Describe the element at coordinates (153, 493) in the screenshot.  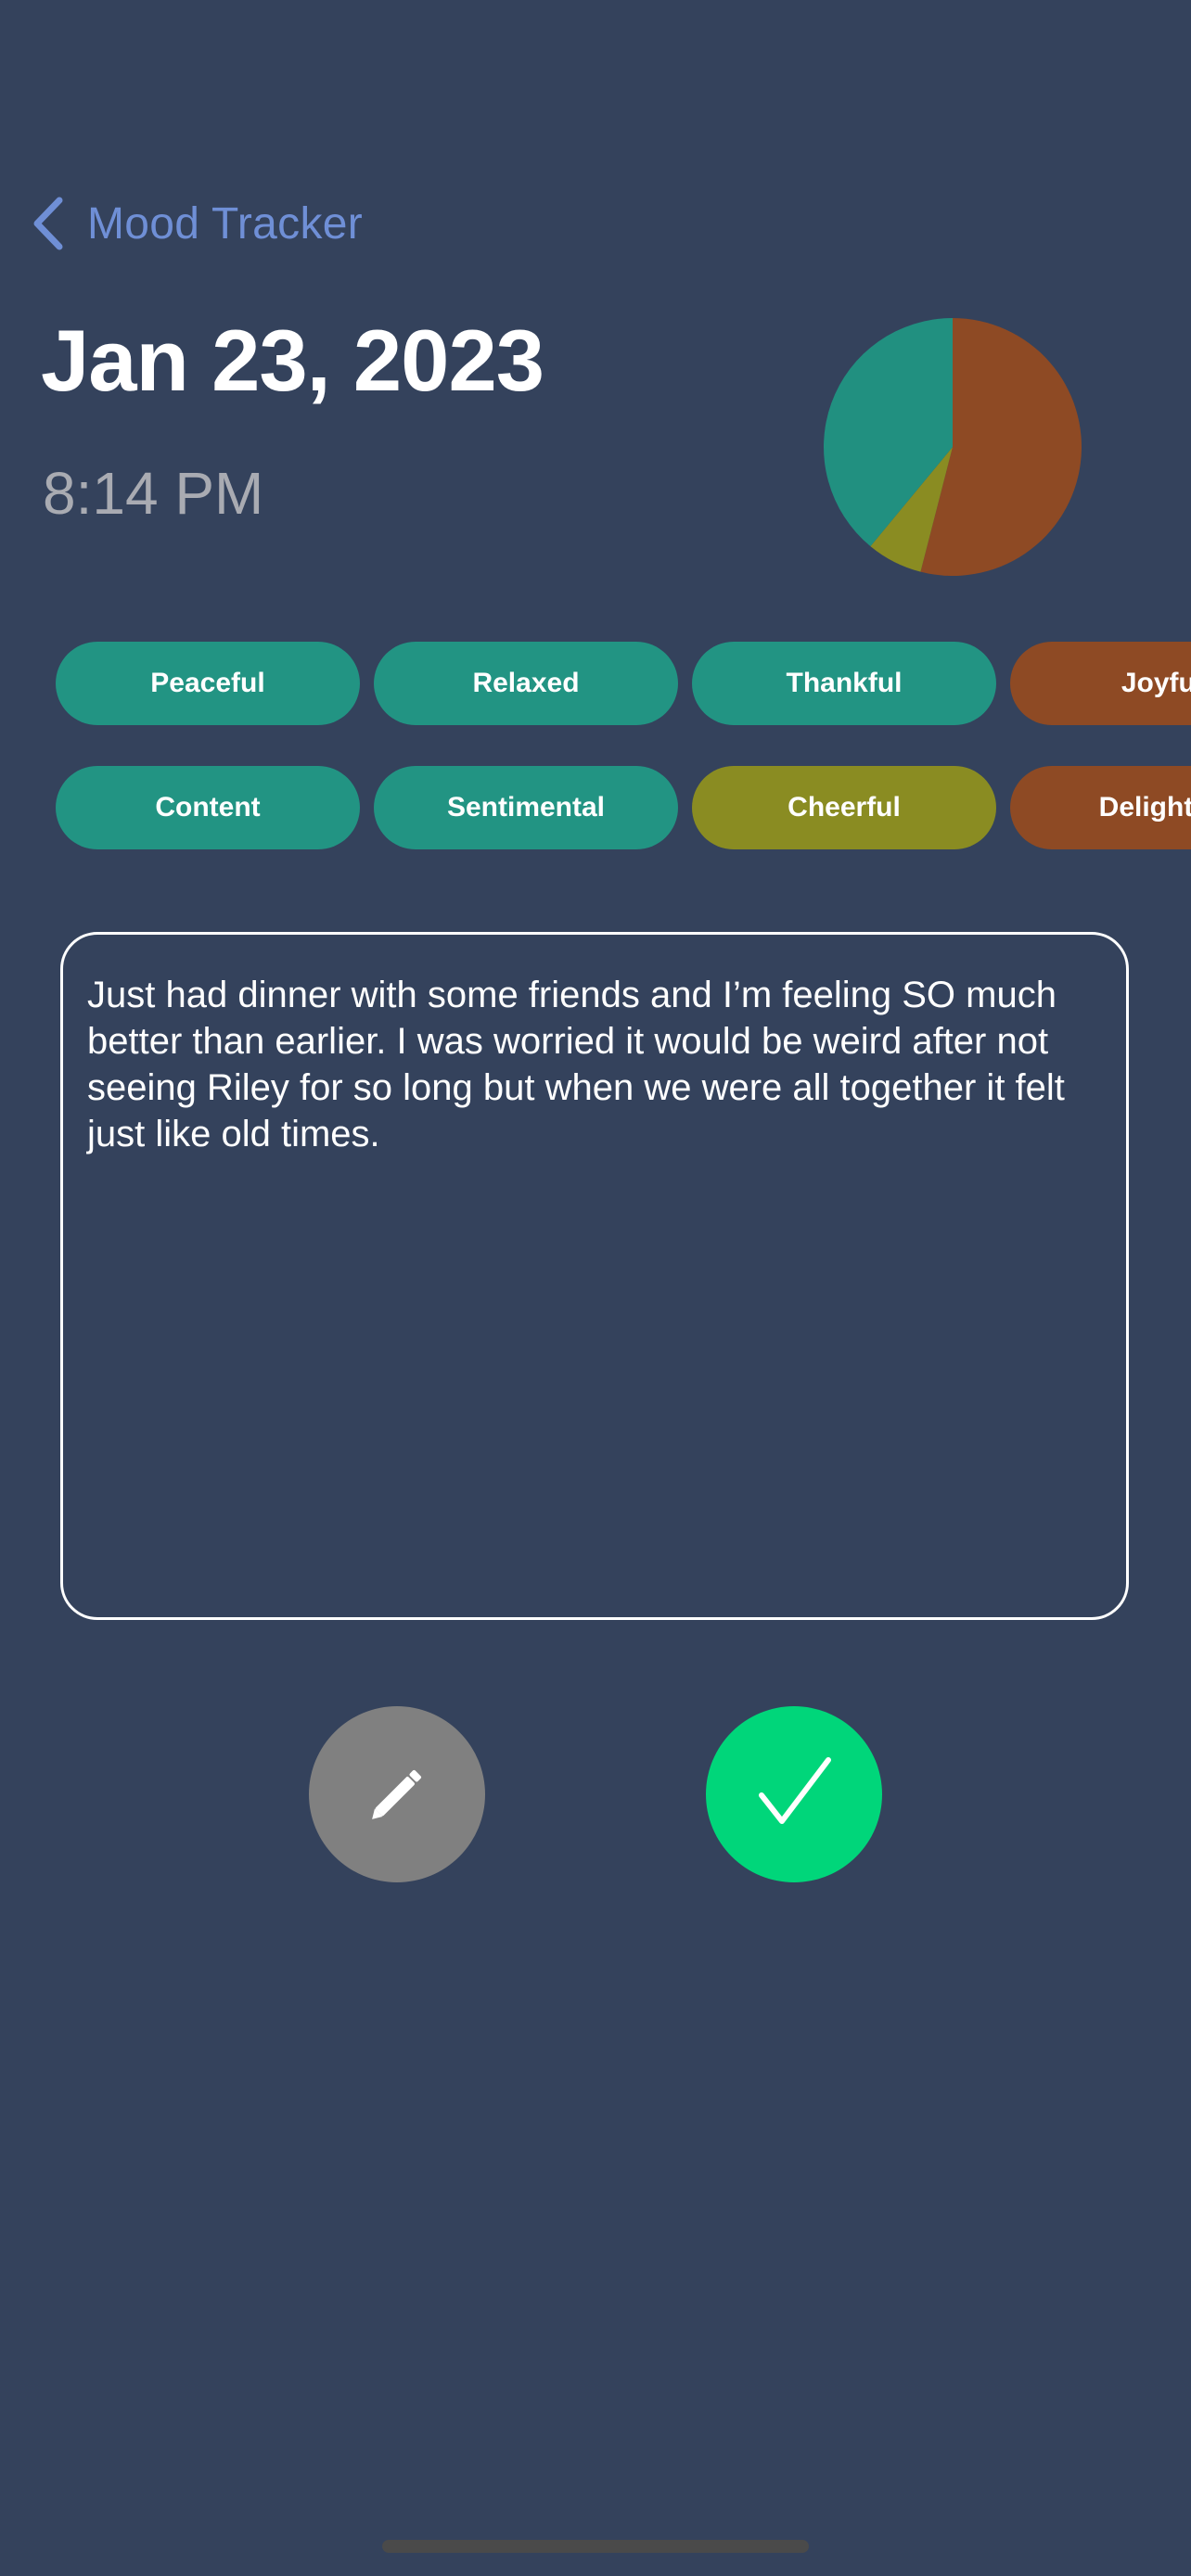
I see `entry-time: 8:14 PM` at that location.